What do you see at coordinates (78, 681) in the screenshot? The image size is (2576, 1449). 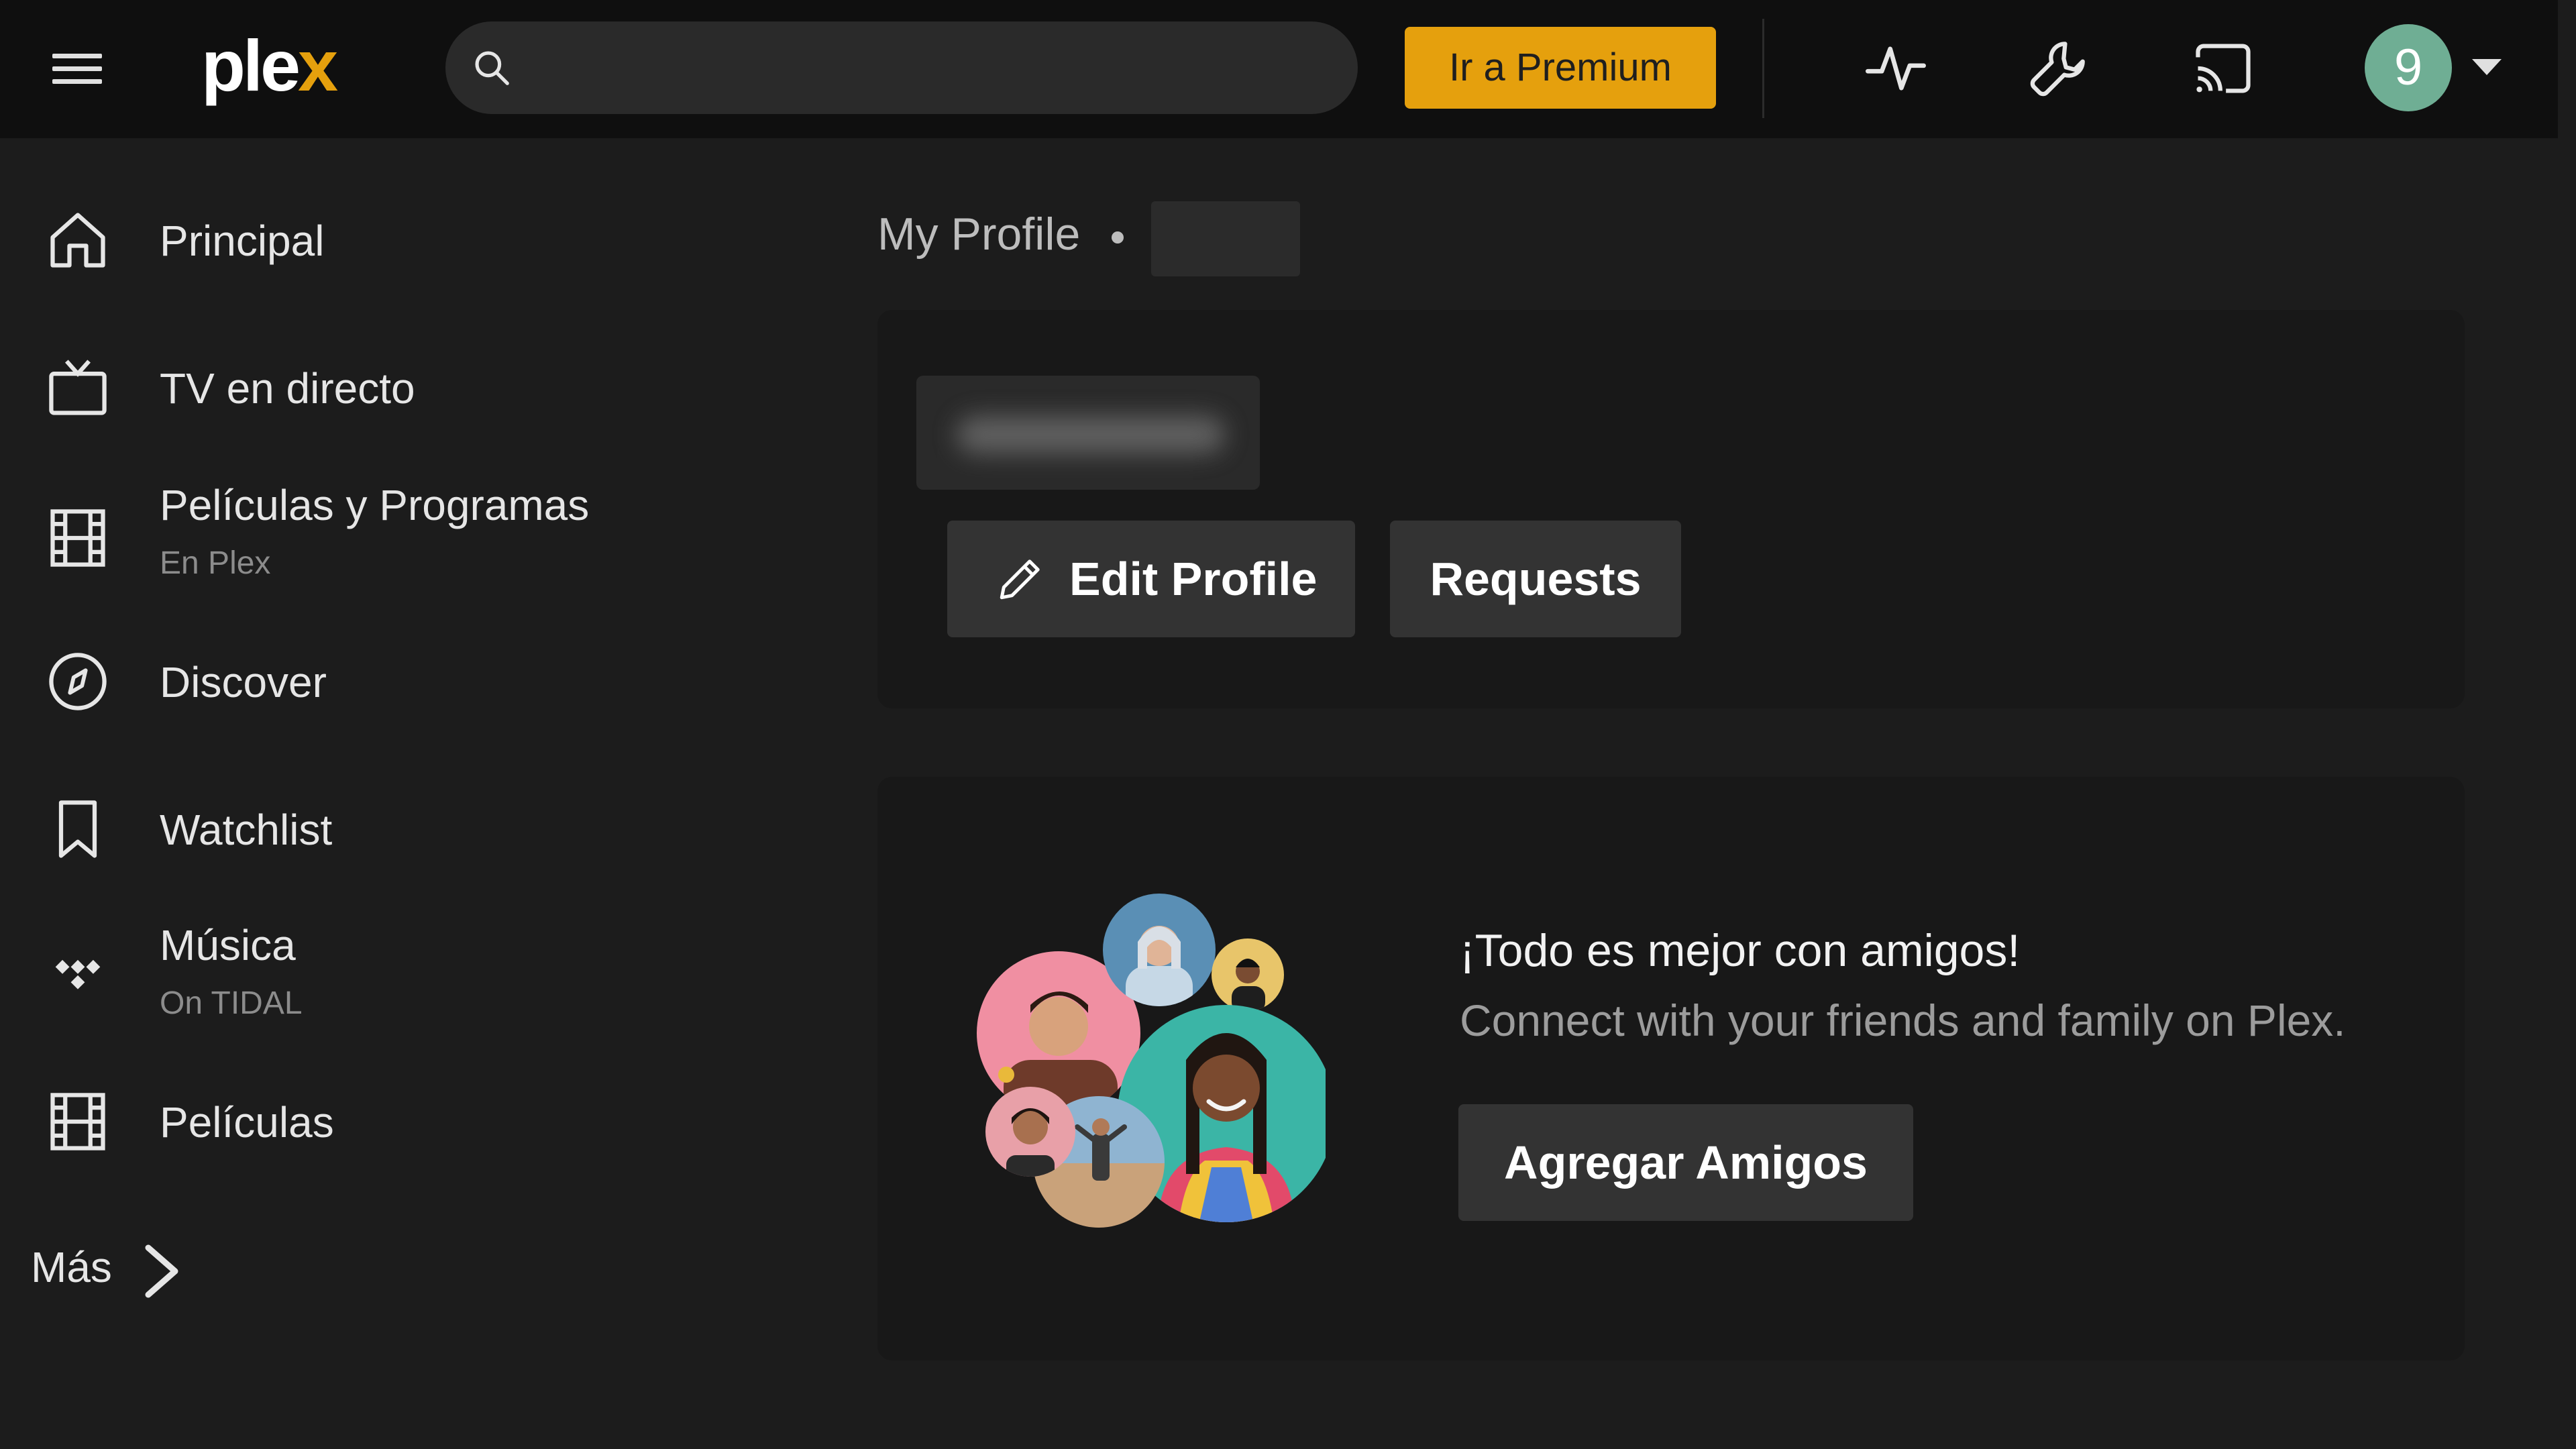 I see `compass-icon` at bounding box center [78, 681].